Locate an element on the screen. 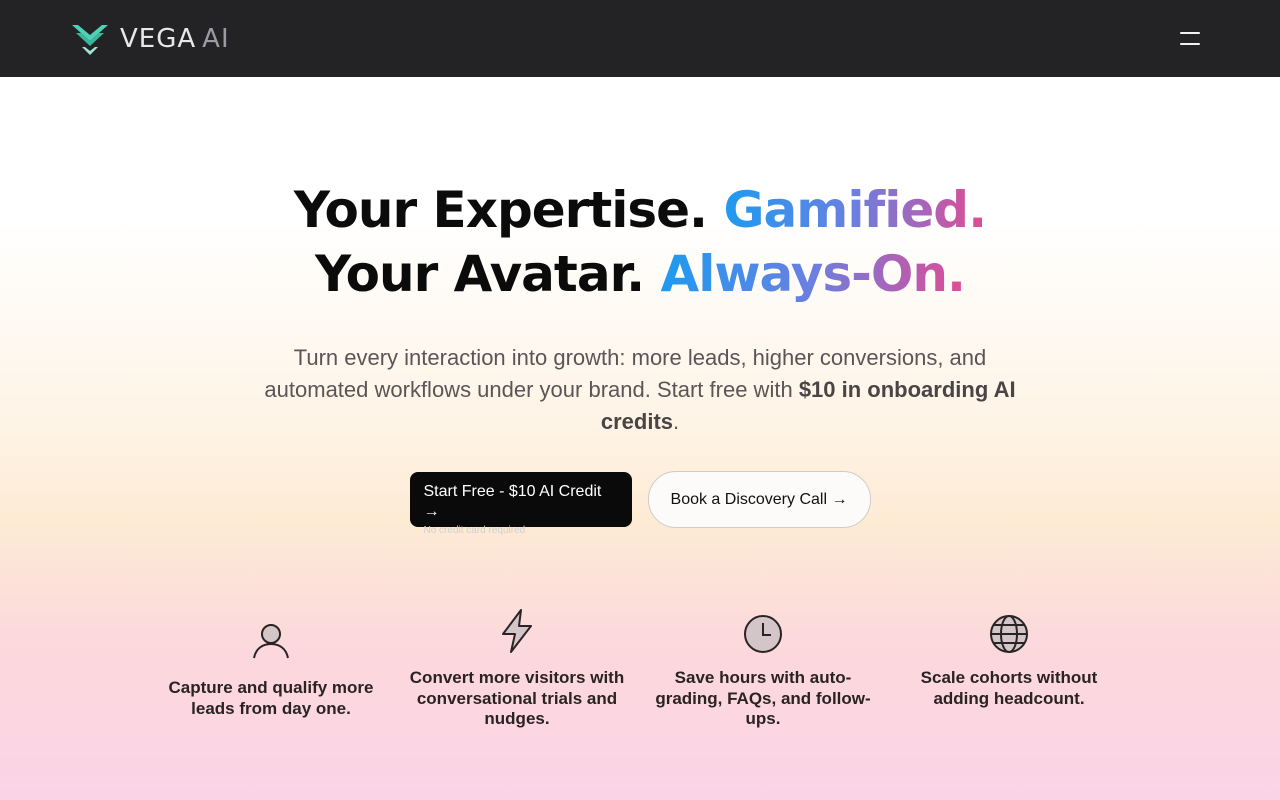  start-free-label: Start Free - $10 AI Credit → is located at coordinates (512, 501).